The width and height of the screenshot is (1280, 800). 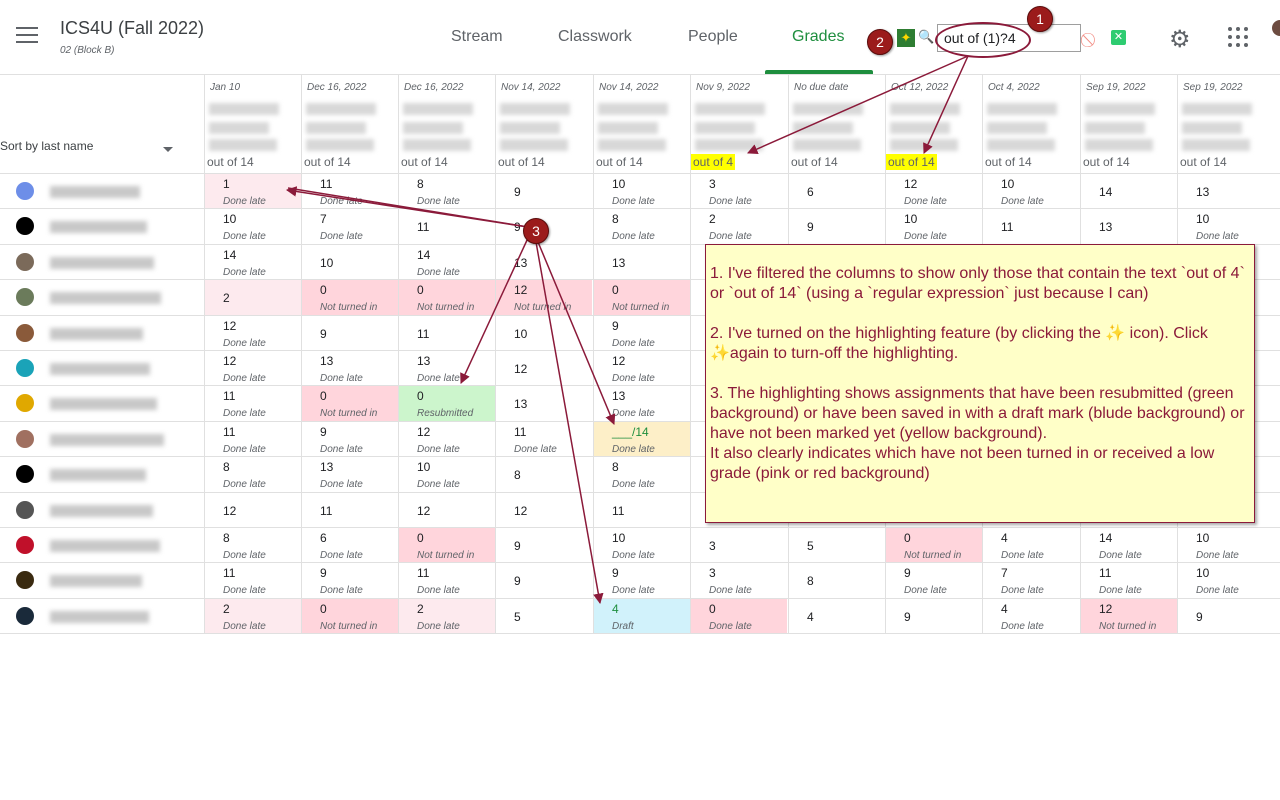 I want to click on grade-cell: 5, so click(x=836, y=546).